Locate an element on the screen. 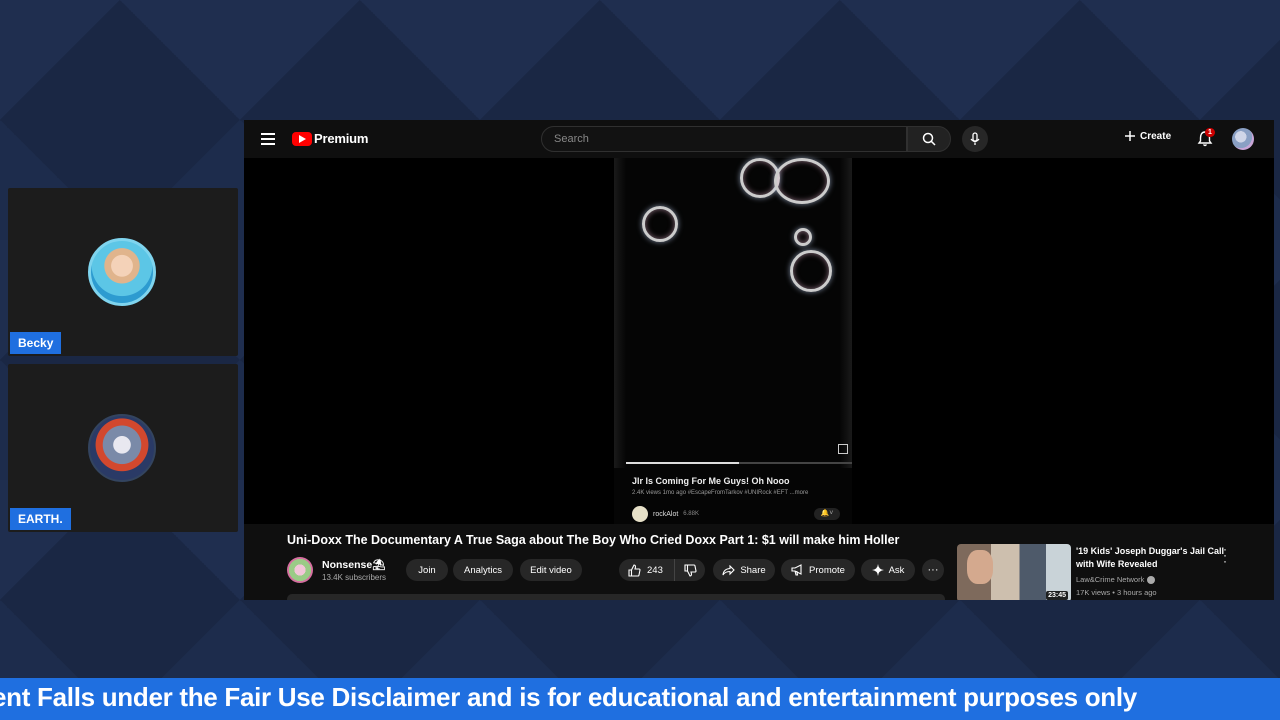  video-edge-left is located at coordinates (620, 313).